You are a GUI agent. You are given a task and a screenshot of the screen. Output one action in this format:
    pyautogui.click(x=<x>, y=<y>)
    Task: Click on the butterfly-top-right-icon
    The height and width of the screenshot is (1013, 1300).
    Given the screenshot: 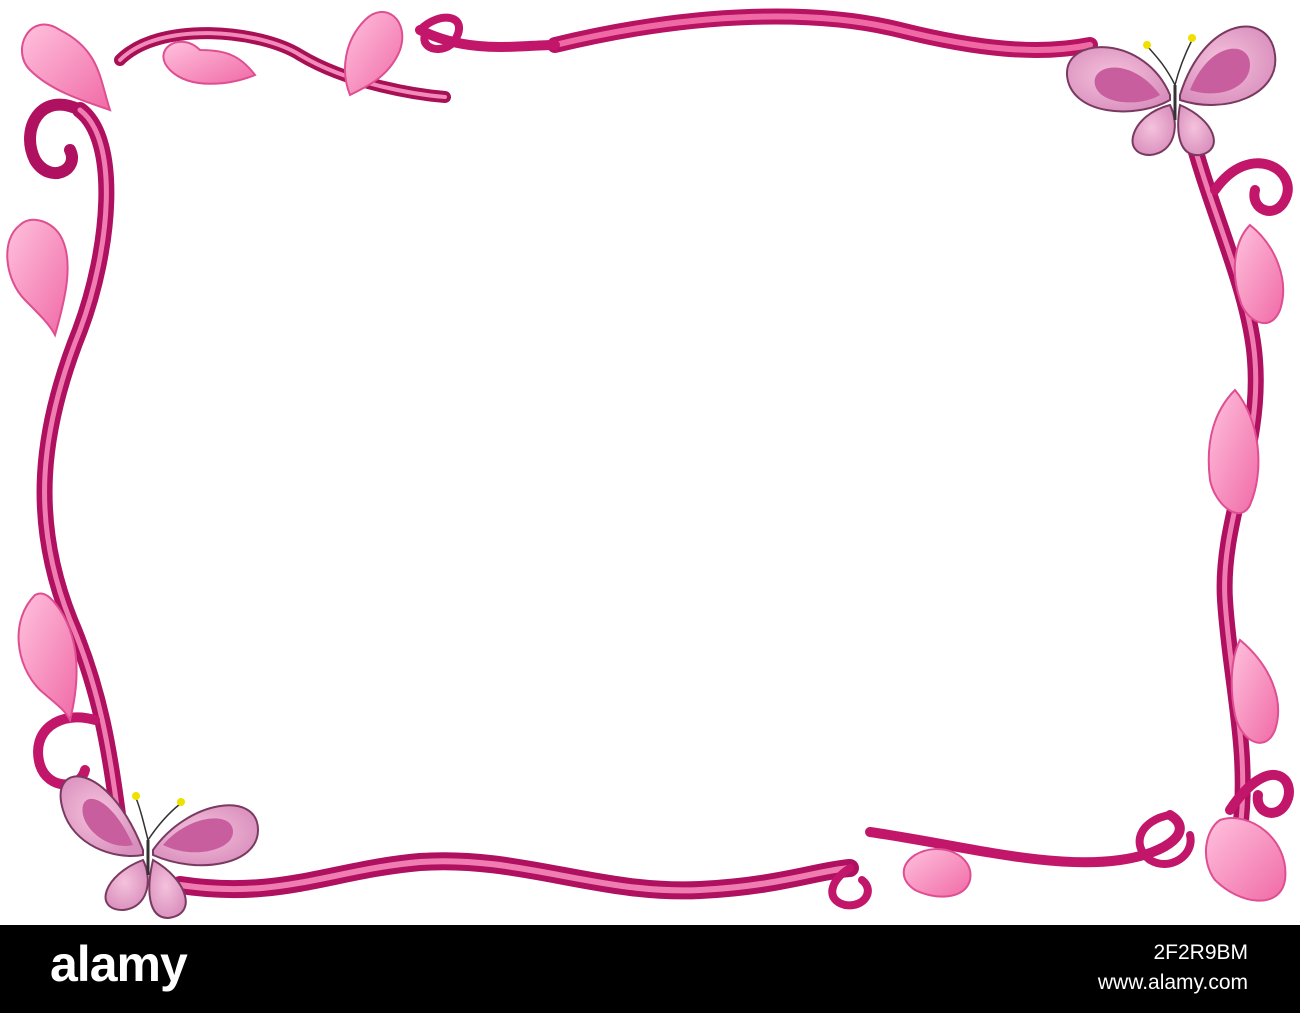 What is the action you would take?
    pyautogui.click(x=1171, y=91)
    